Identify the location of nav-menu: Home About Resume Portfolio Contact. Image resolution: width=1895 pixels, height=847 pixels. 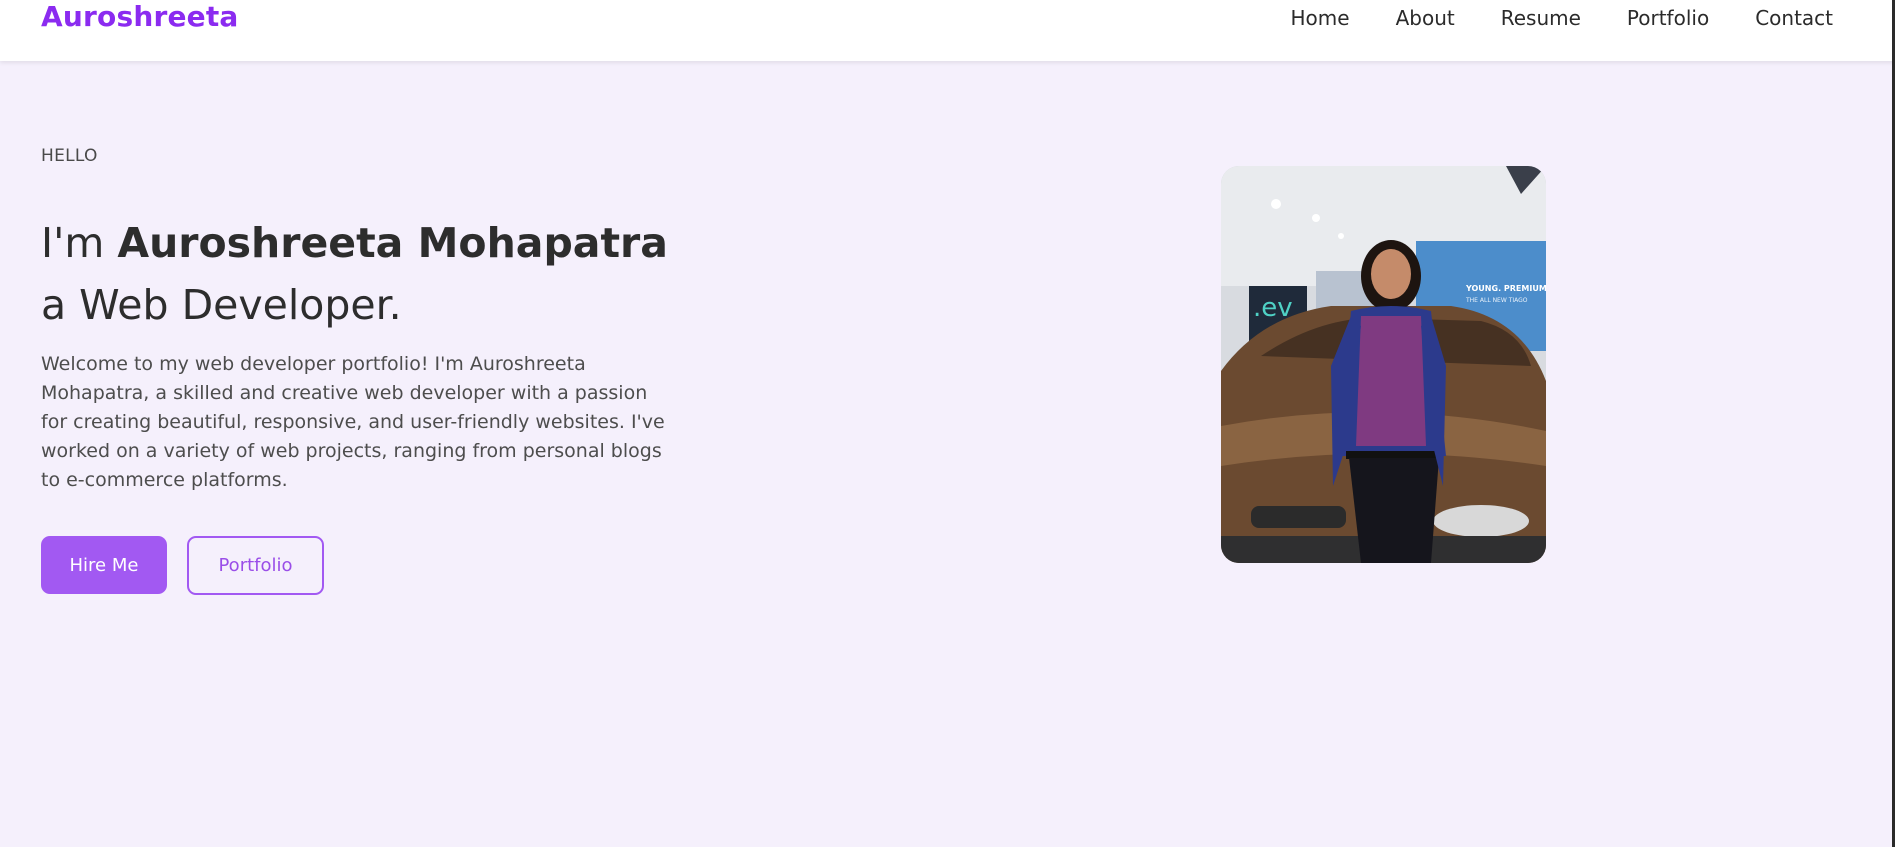
(1562, 18).